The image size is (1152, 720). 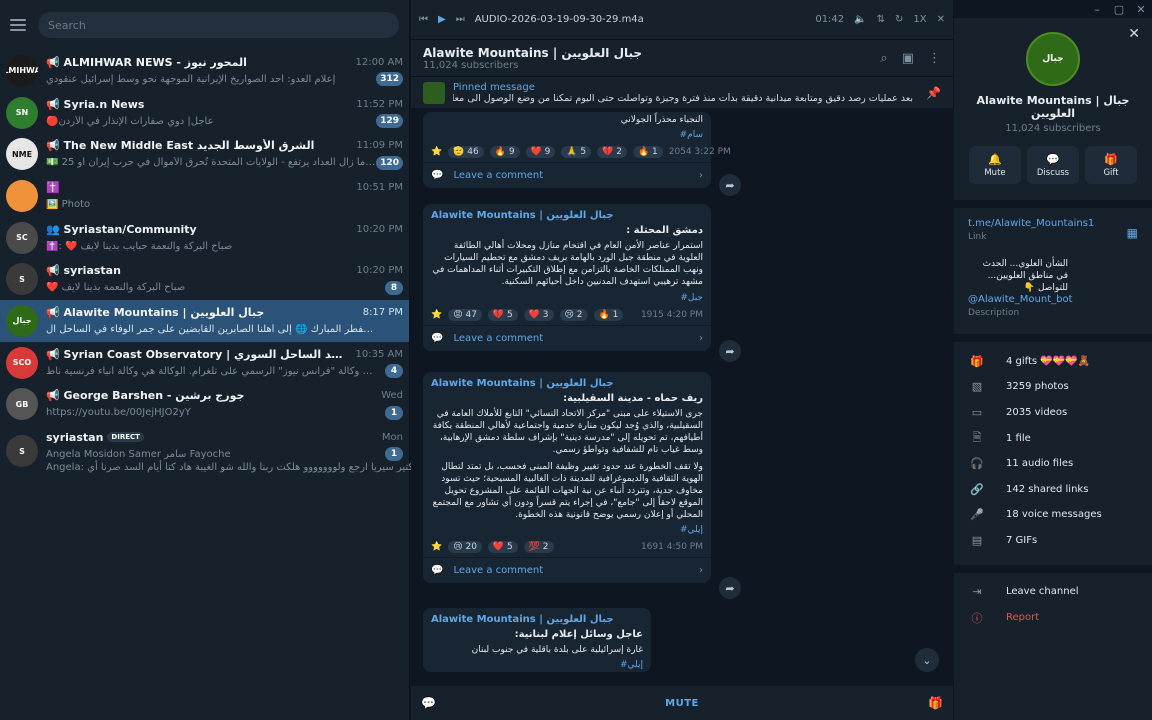 What do you see at coordinates (1053, 299) in the screenshot?
I see `bot-link: @Alawite_Mount_bot` at bounding box center [1053, 299].